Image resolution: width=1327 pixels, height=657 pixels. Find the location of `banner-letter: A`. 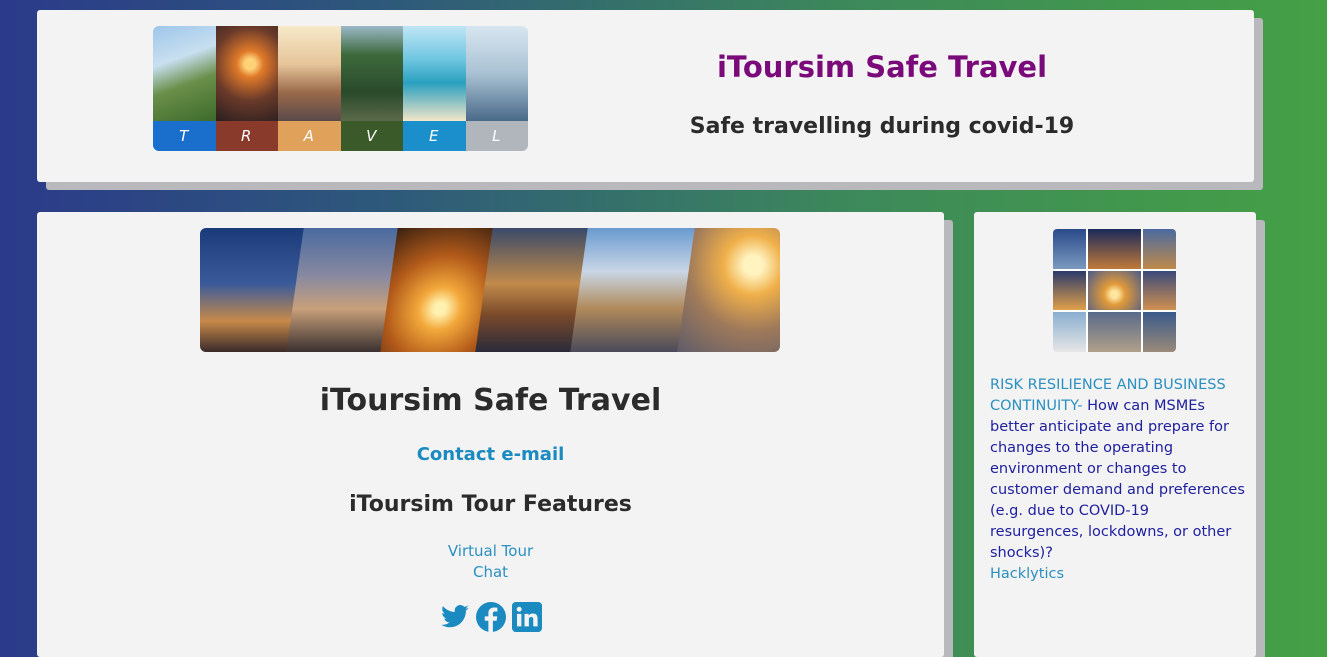

banner-letter: A is located at coordinates (309, 136).